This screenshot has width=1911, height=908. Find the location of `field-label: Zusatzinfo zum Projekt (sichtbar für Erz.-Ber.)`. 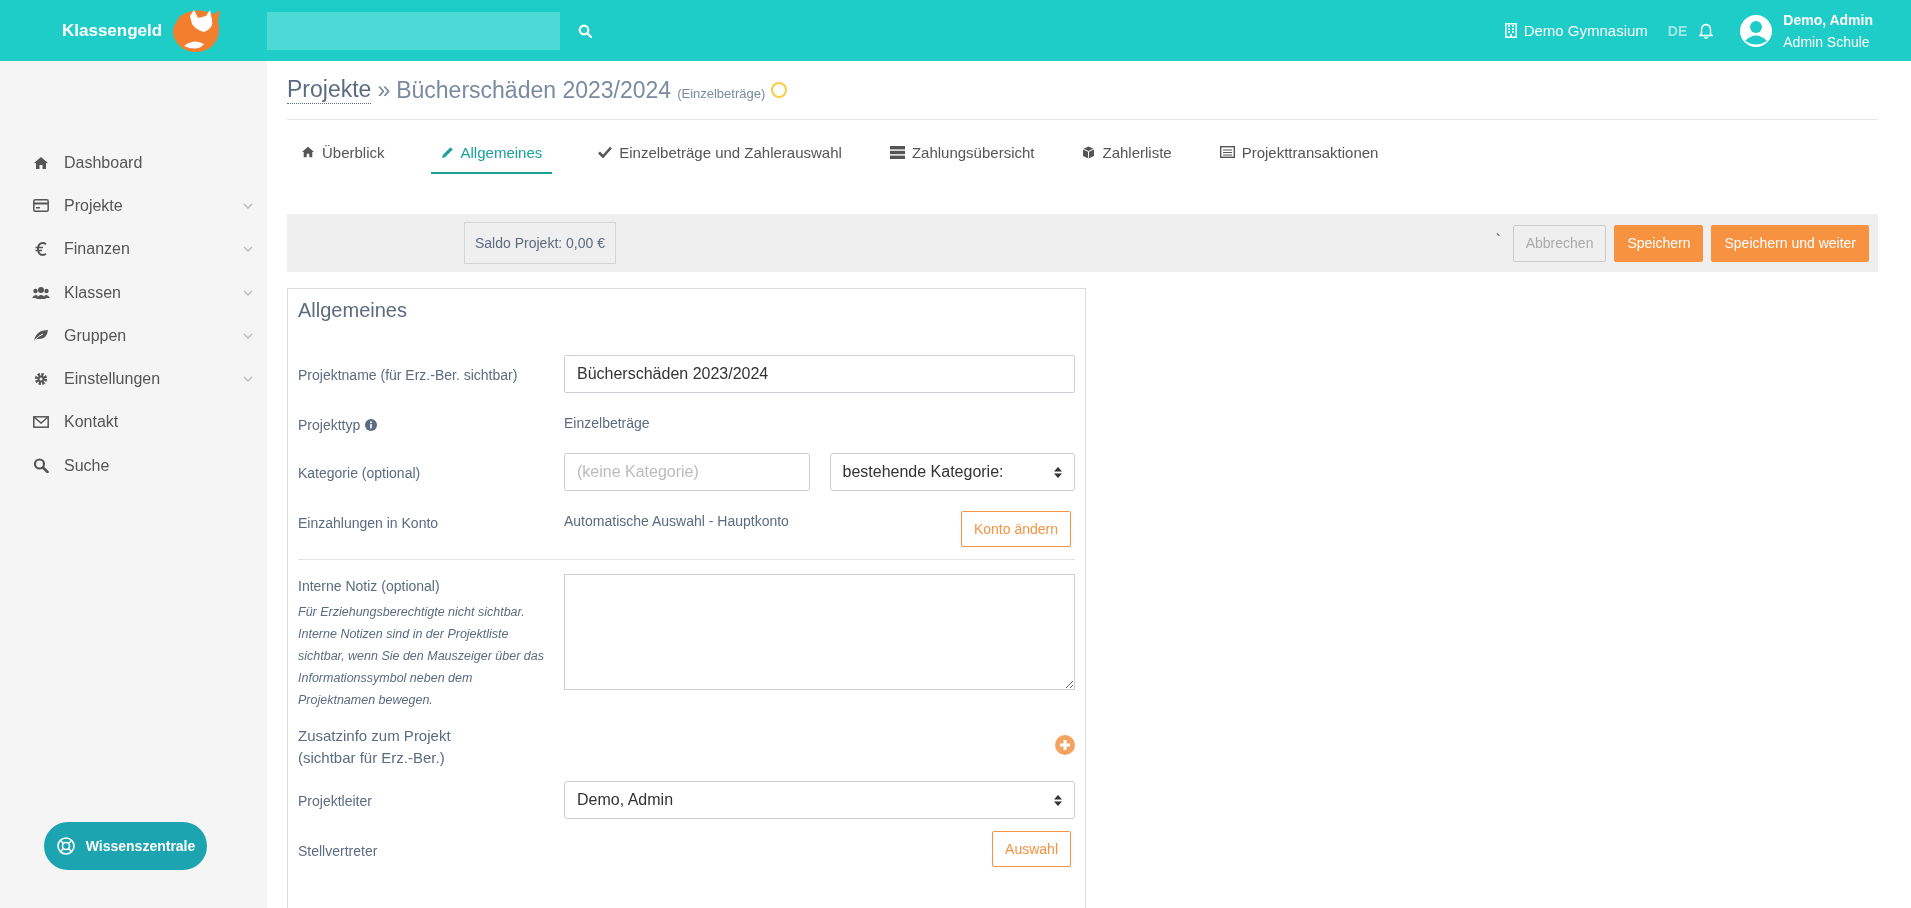

field-label: Zusatzinfo zum Projekt (sichtbar für Erz.-Ber.) is located at coordinates (375, 747).